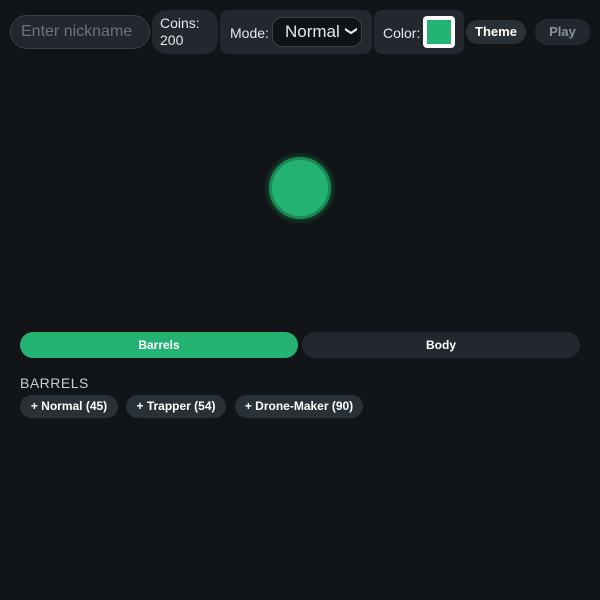 The height and width of the screenshot is (600, 600). I want to click on mode-group: Mode: Normal ❮, so click(296, 32).